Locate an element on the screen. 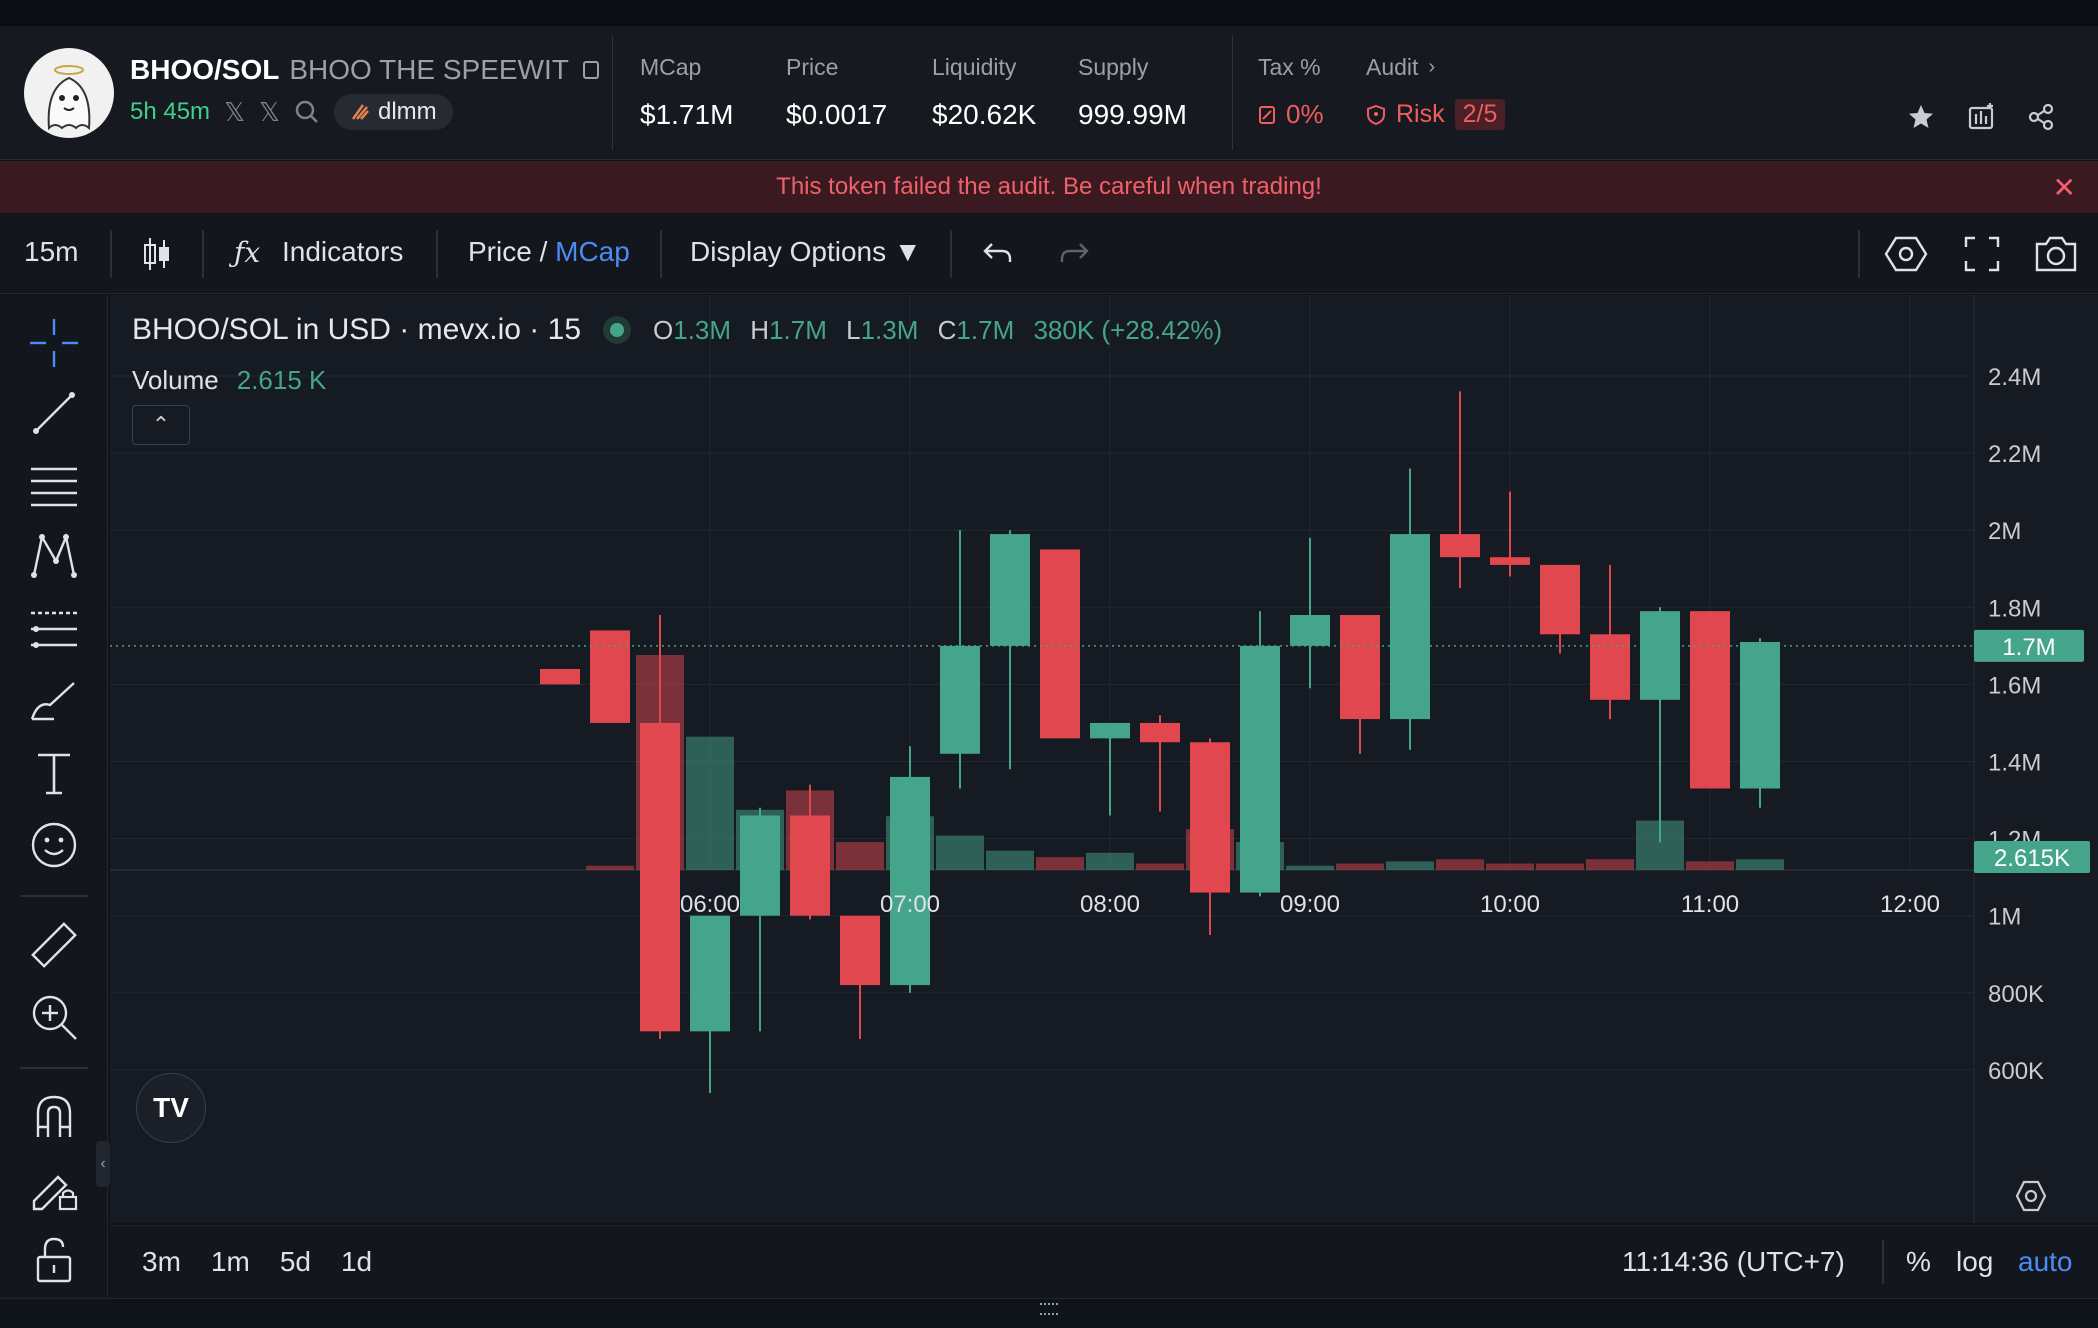 The width and height of the screenshot is (2098, 1328). magnet-icon is located at coordinates (54, 1115).